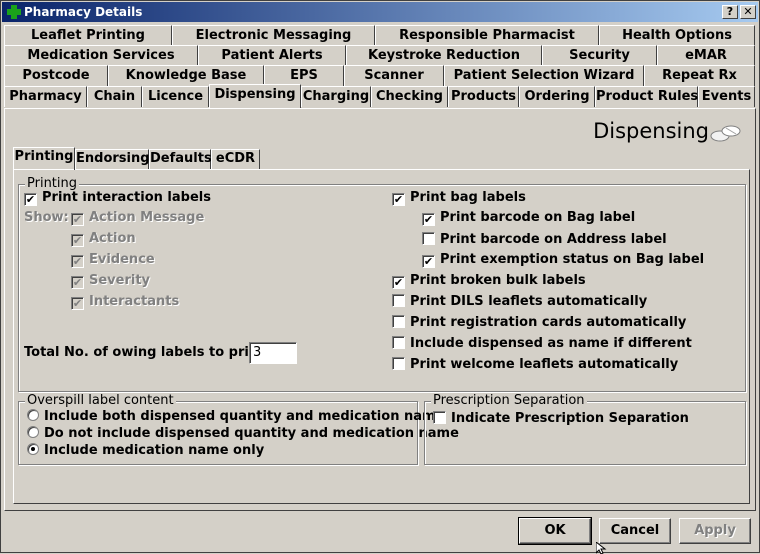  What do you see at coordinates (117, 198) in the screenshot?
I see `print-interaction-labels-checkbox: ✔ Print interaction labels` at bounding box center [117, 198].